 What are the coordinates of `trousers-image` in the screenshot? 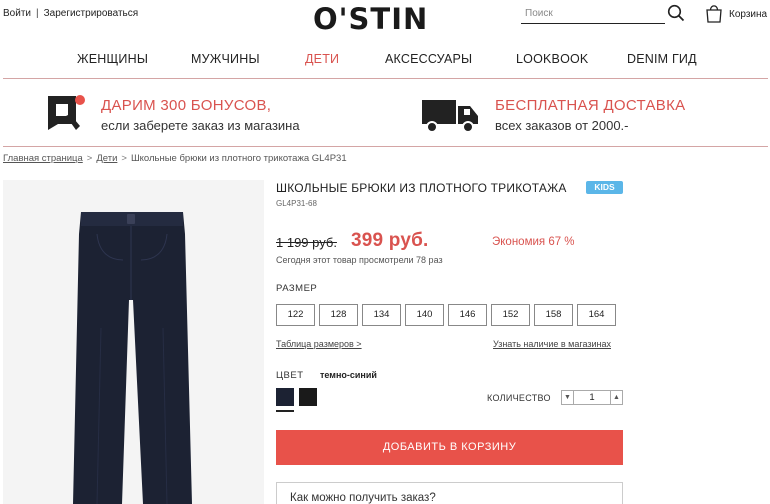 It's located at (132, 358).